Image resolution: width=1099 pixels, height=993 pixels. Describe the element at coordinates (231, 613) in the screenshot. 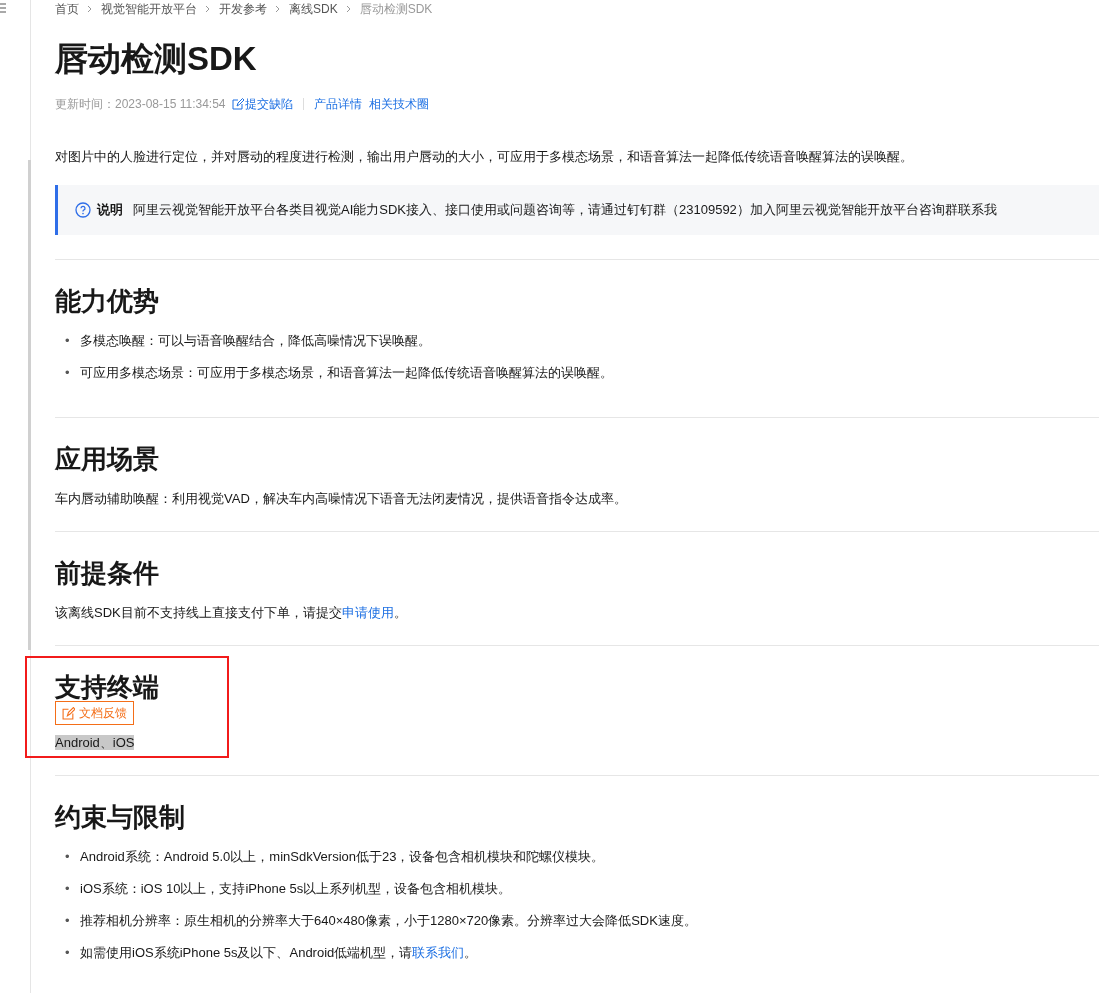

I see `paragraph: 该离线SDK目前不支持线上直接支付下单，请提交申请使用。` at that location.